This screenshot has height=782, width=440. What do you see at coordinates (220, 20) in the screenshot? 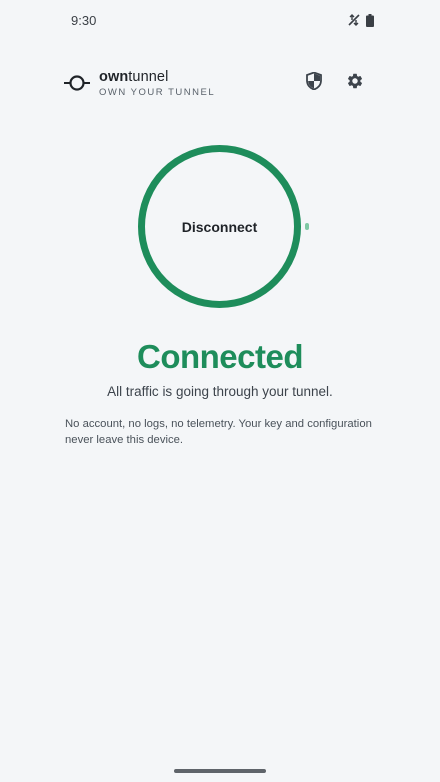
I see `status-bar: 9:30` at bounding box center [220, 20].